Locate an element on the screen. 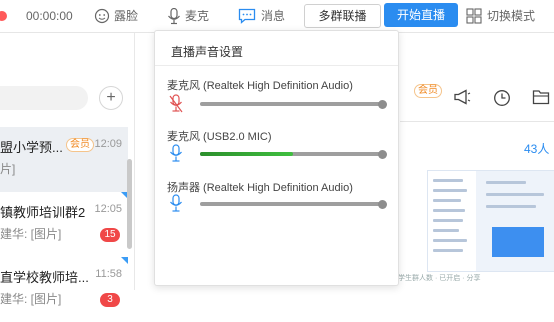 The image size is (554, 322). unread-badge: 3 is located at coordinates (110, 300).